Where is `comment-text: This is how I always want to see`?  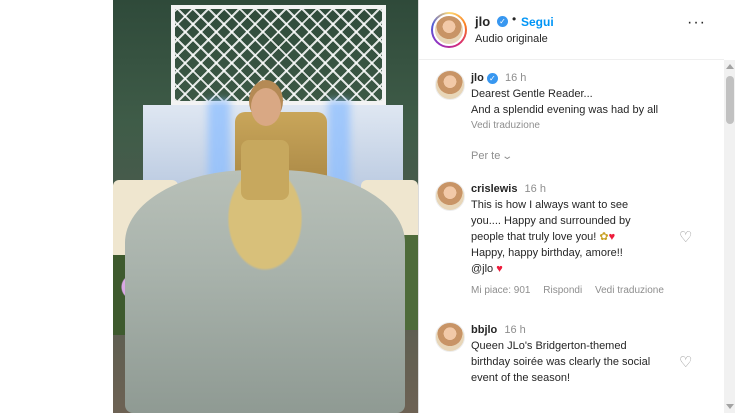
comment-text: This is how I always want to see is located at coordinates (550, 205).